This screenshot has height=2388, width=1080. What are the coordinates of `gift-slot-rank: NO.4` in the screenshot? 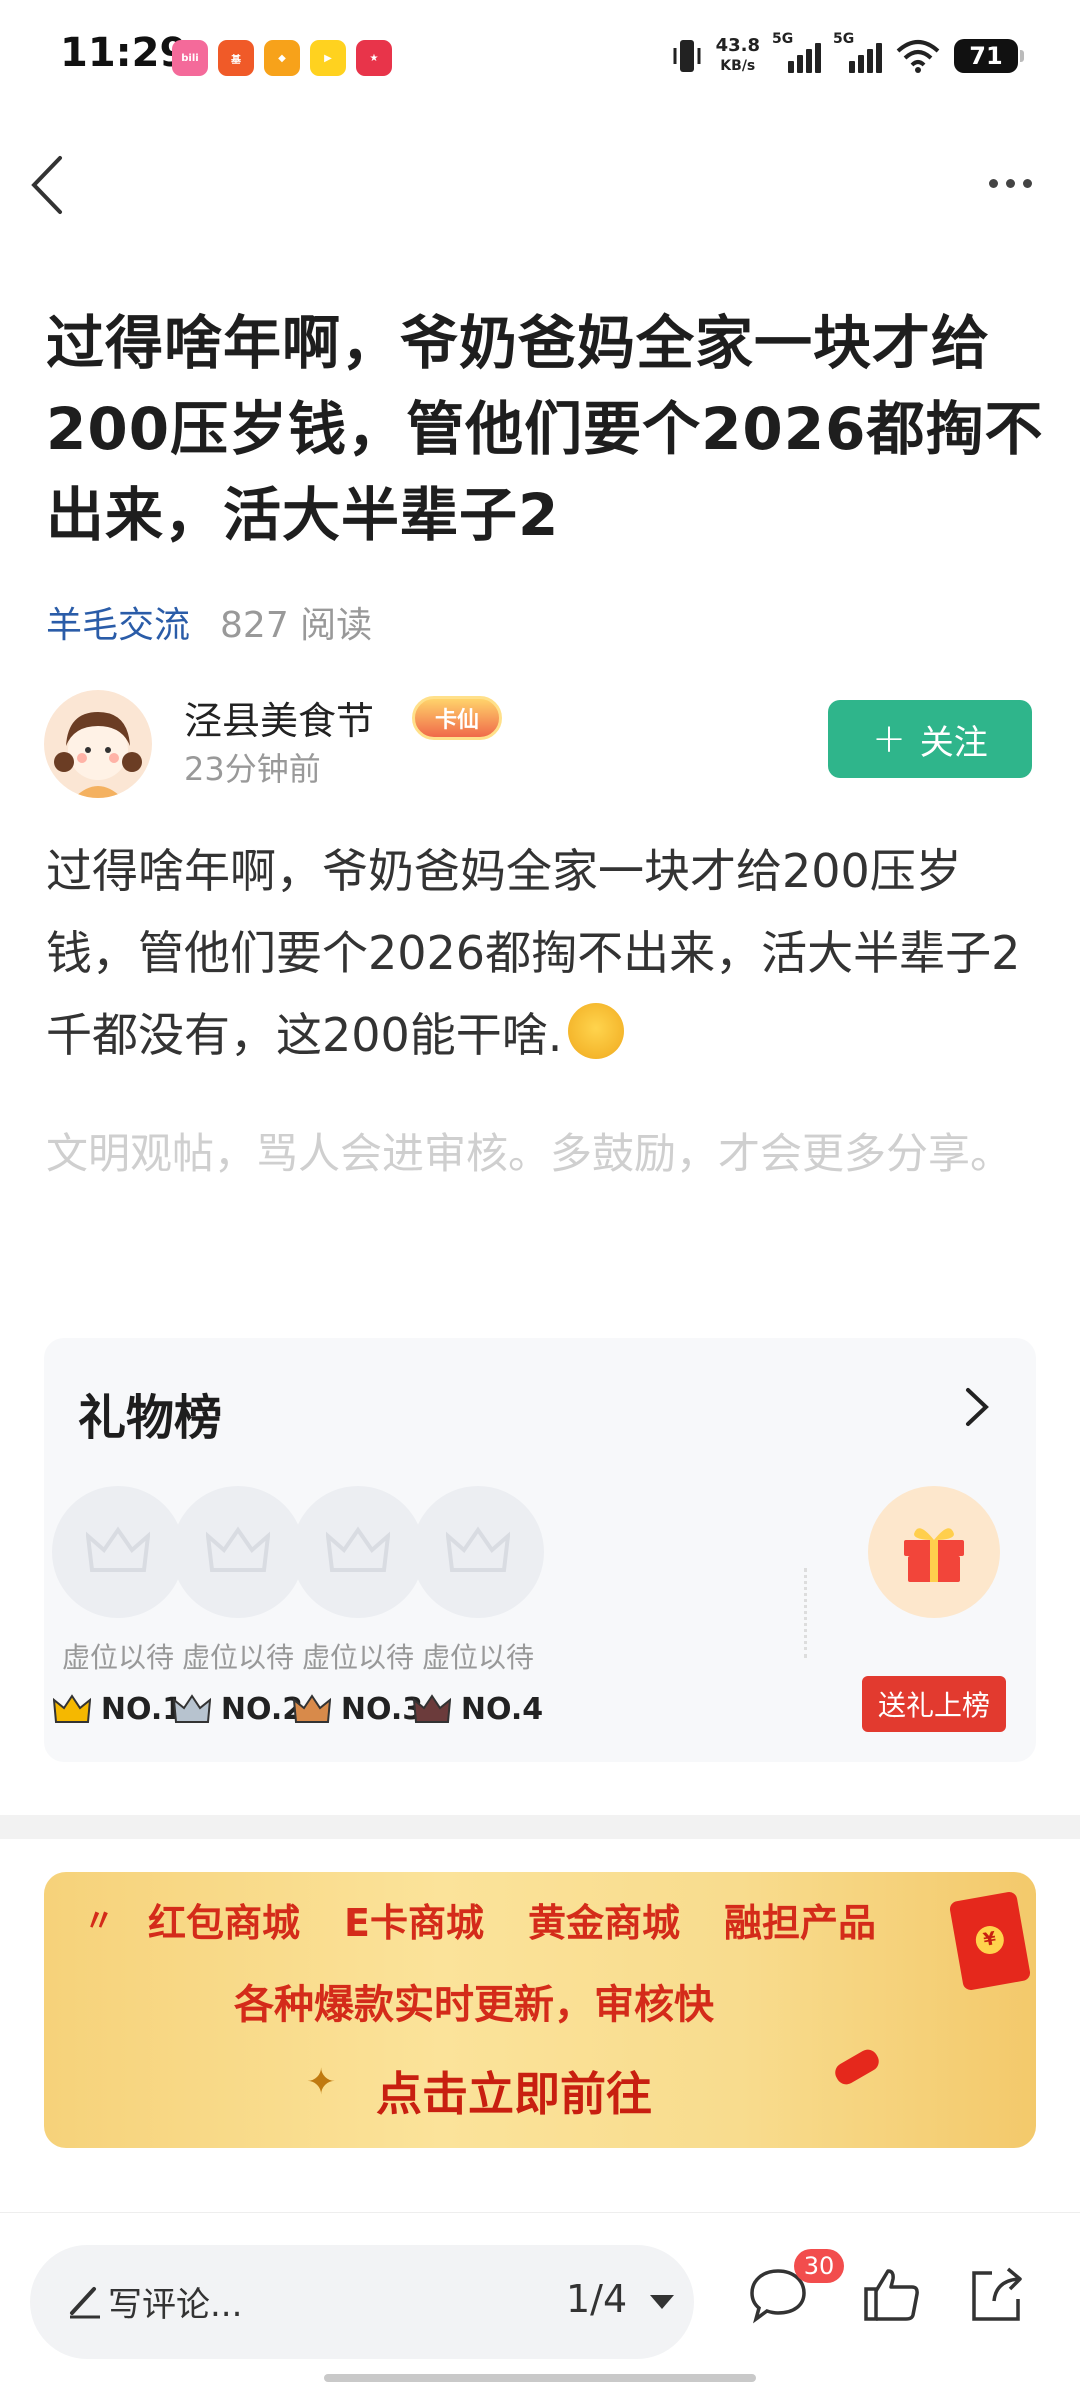 It's located at (478, 1709).